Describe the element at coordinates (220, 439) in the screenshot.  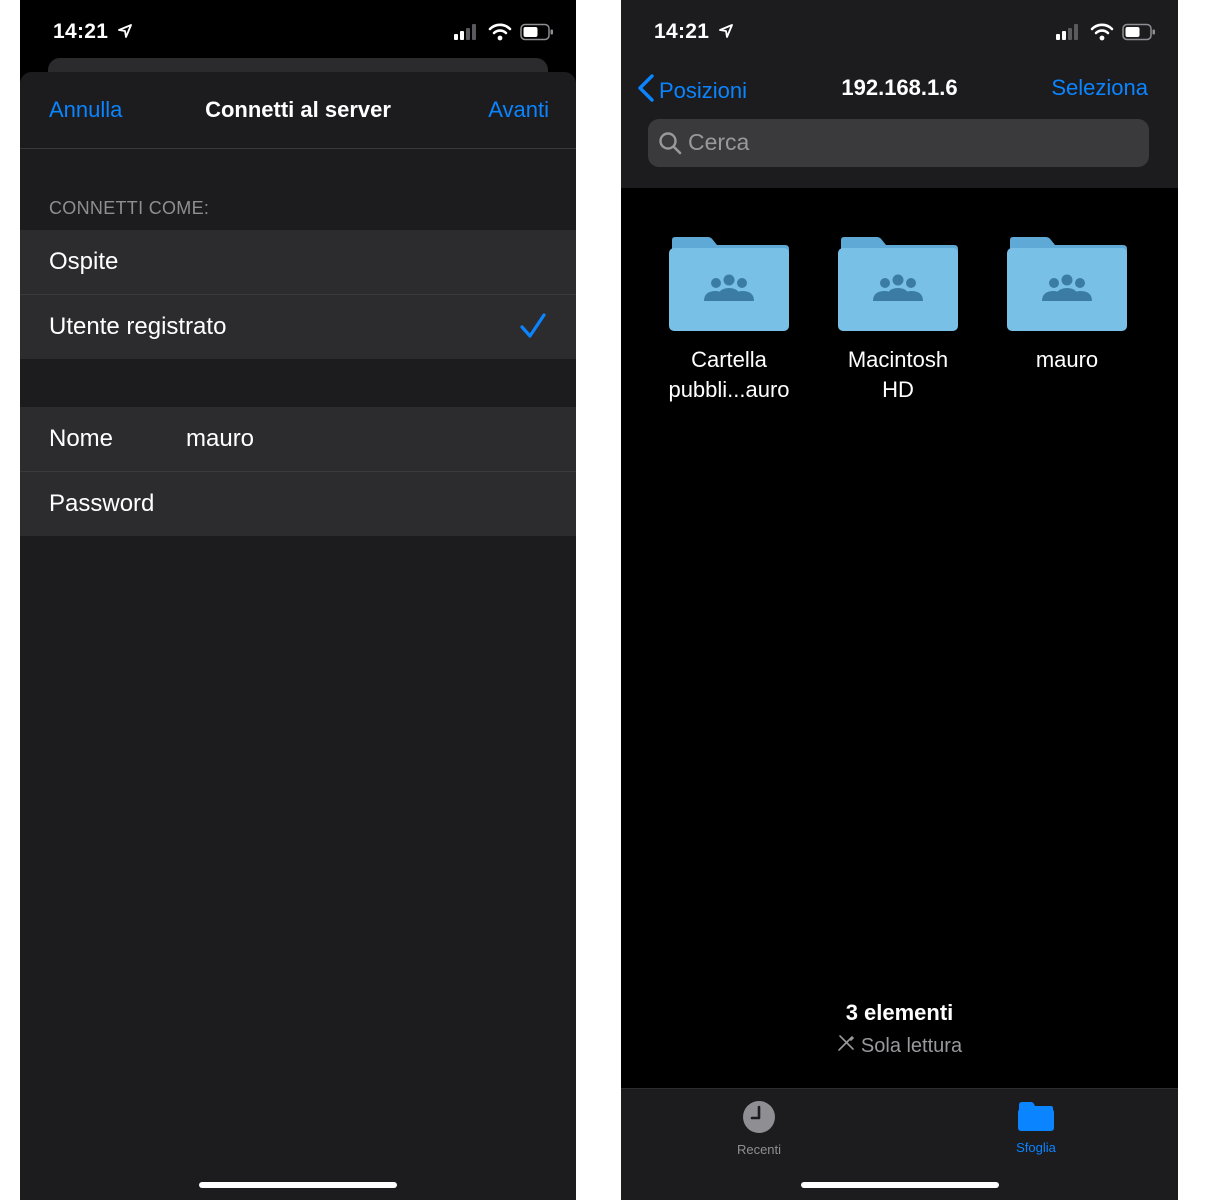
I see `name-field: mauro` at that location.